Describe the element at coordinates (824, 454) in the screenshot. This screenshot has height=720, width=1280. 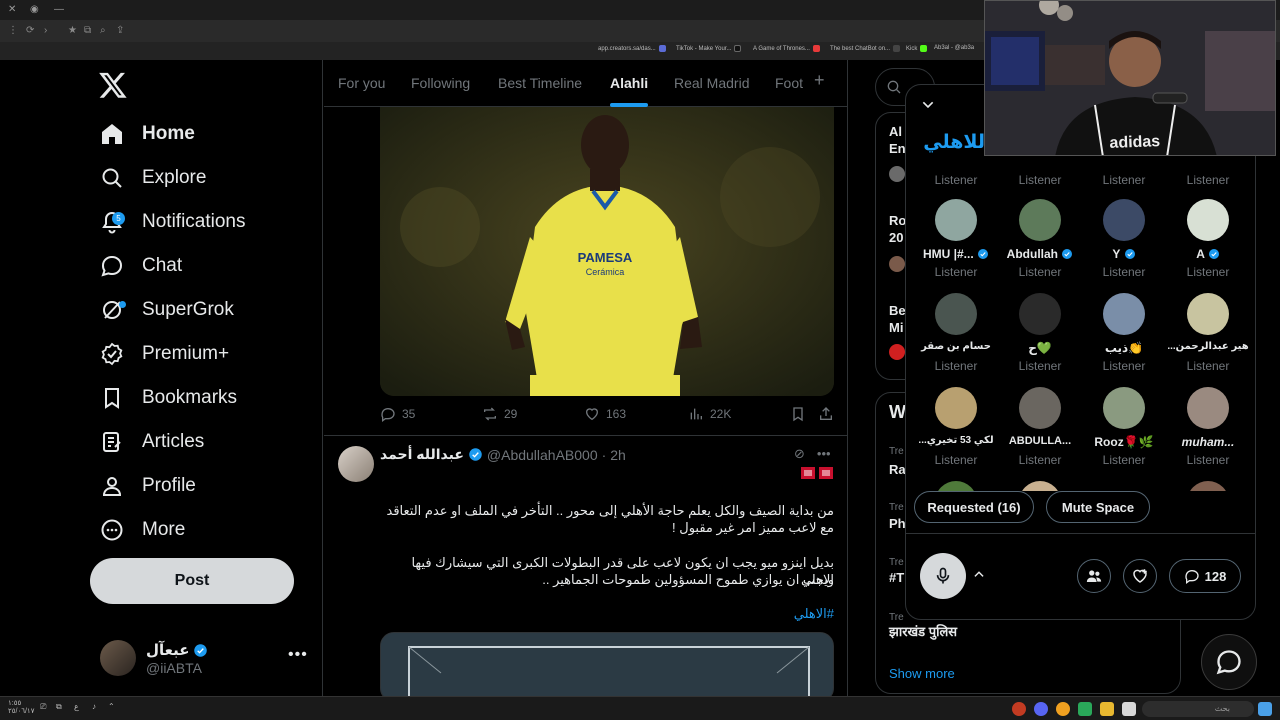
I see `tweet-more-icon: •••` at that location.